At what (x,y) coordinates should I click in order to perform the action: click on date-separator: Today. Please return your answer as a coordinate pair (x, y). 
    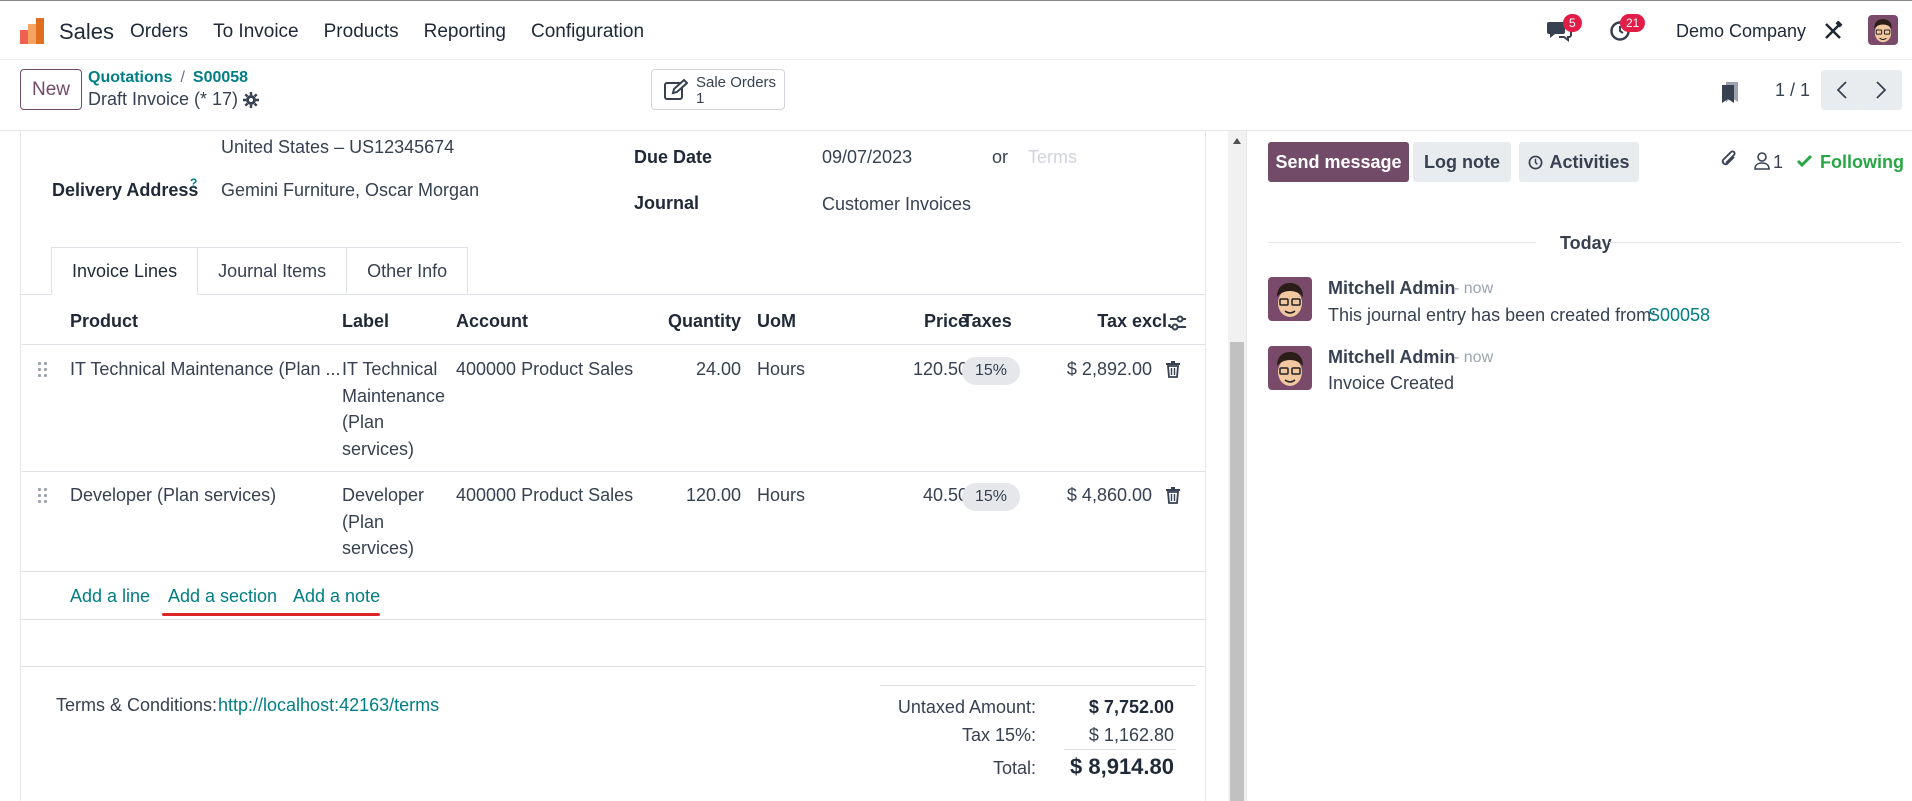
    Looking at the image, I should click on (1586, 243).